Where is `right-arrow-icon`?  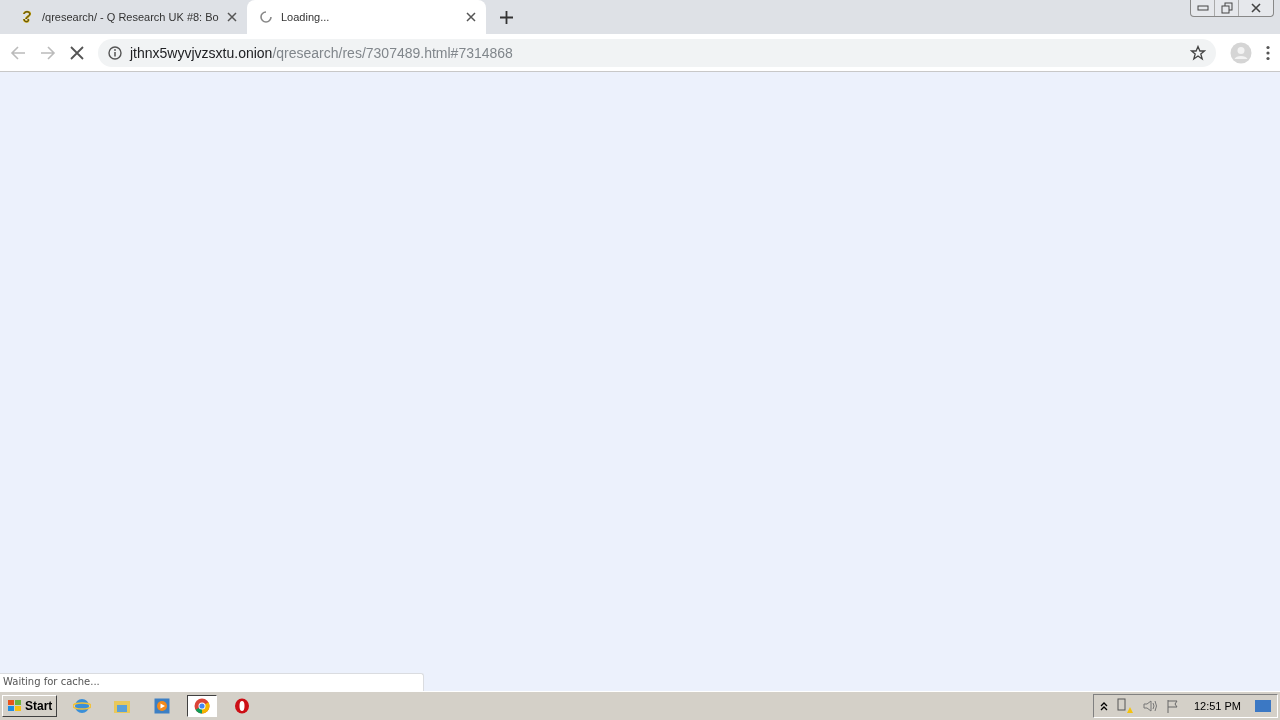 right-arrow-icon is located at coordinates (48, 52).